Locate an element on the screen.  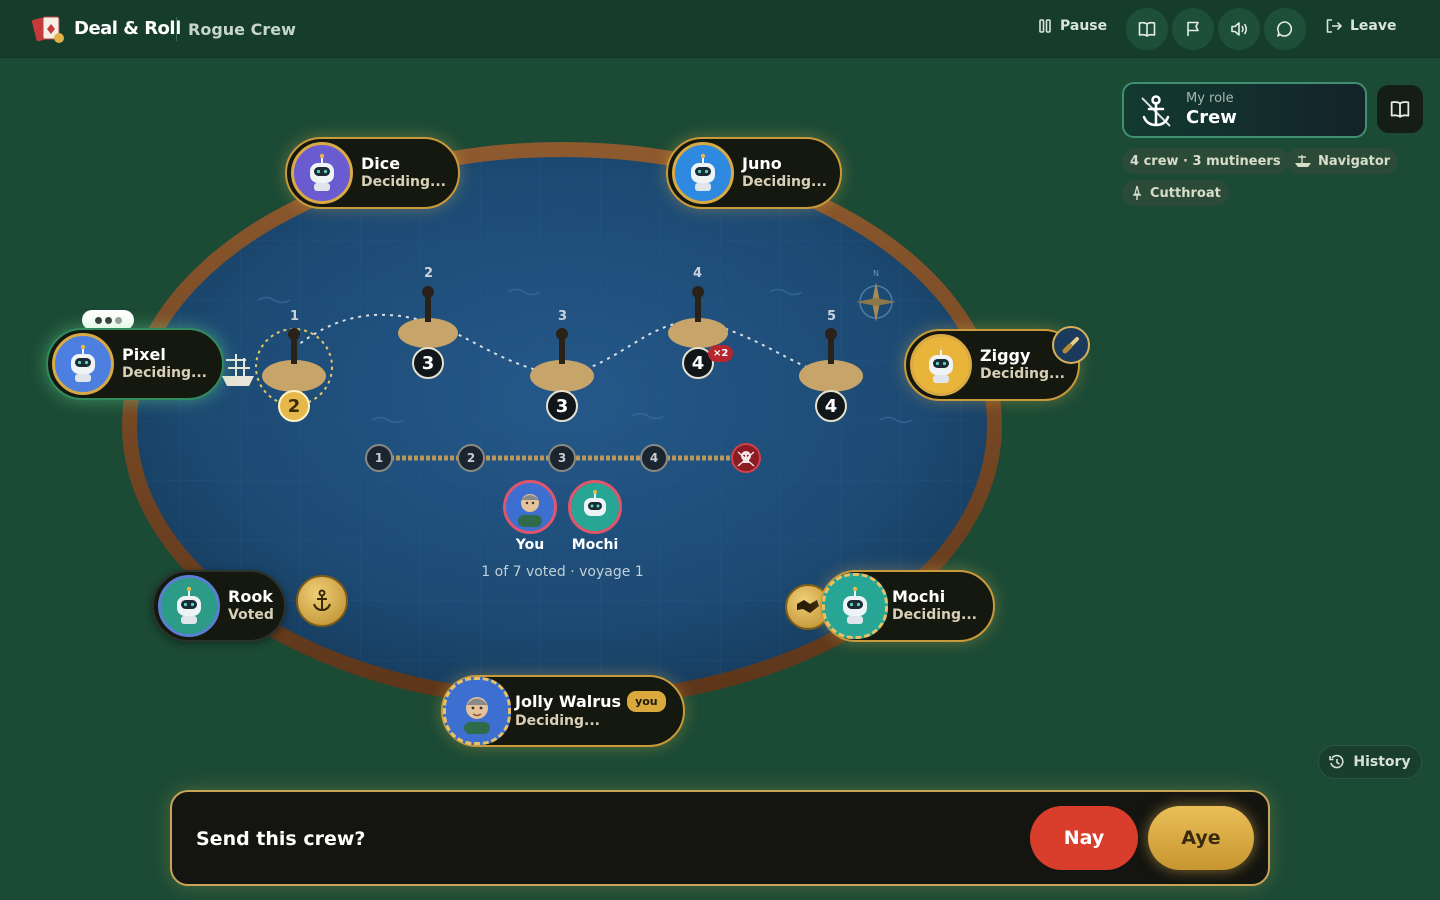
wave-marks is located at coordinates (585, 356).